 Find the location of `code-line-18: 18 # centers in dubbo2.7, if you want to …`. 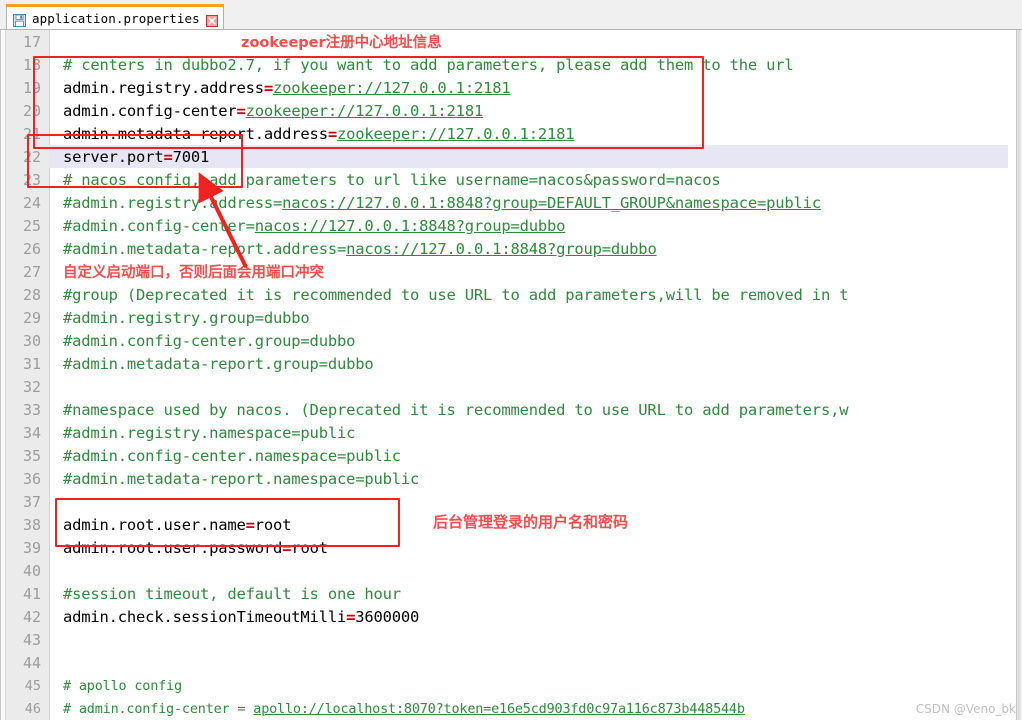

code-line-18: 18 # centers in dubbo2.7, if you want to … is located at coordinates (511, 64).